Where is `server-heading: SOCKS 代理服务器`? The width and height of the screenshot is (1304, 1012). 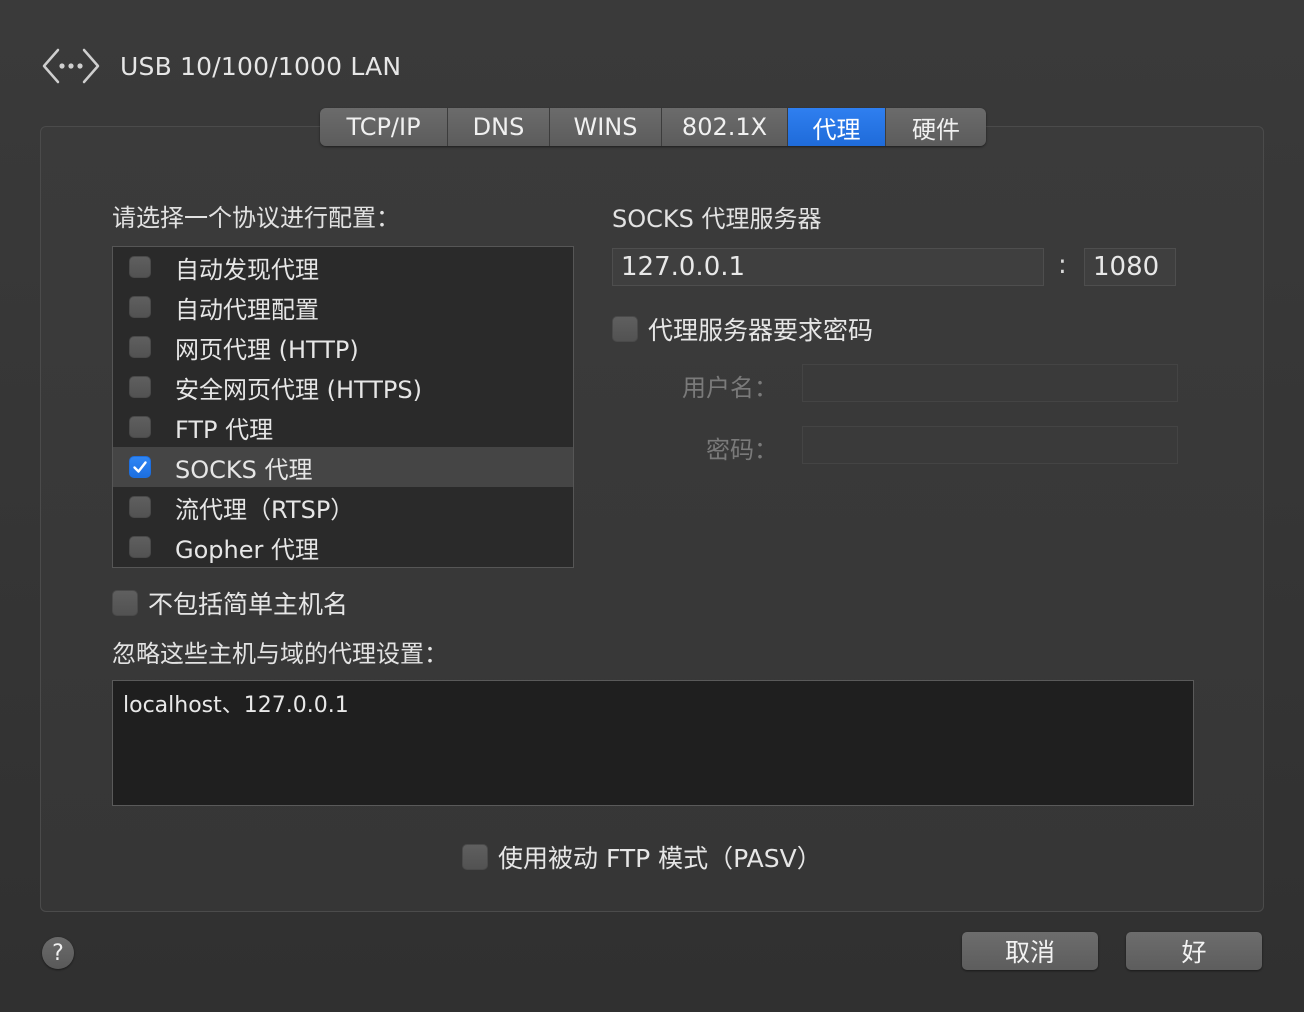
server-heading: SOCKS 代理服务器 is located at coordinates (717, 219).